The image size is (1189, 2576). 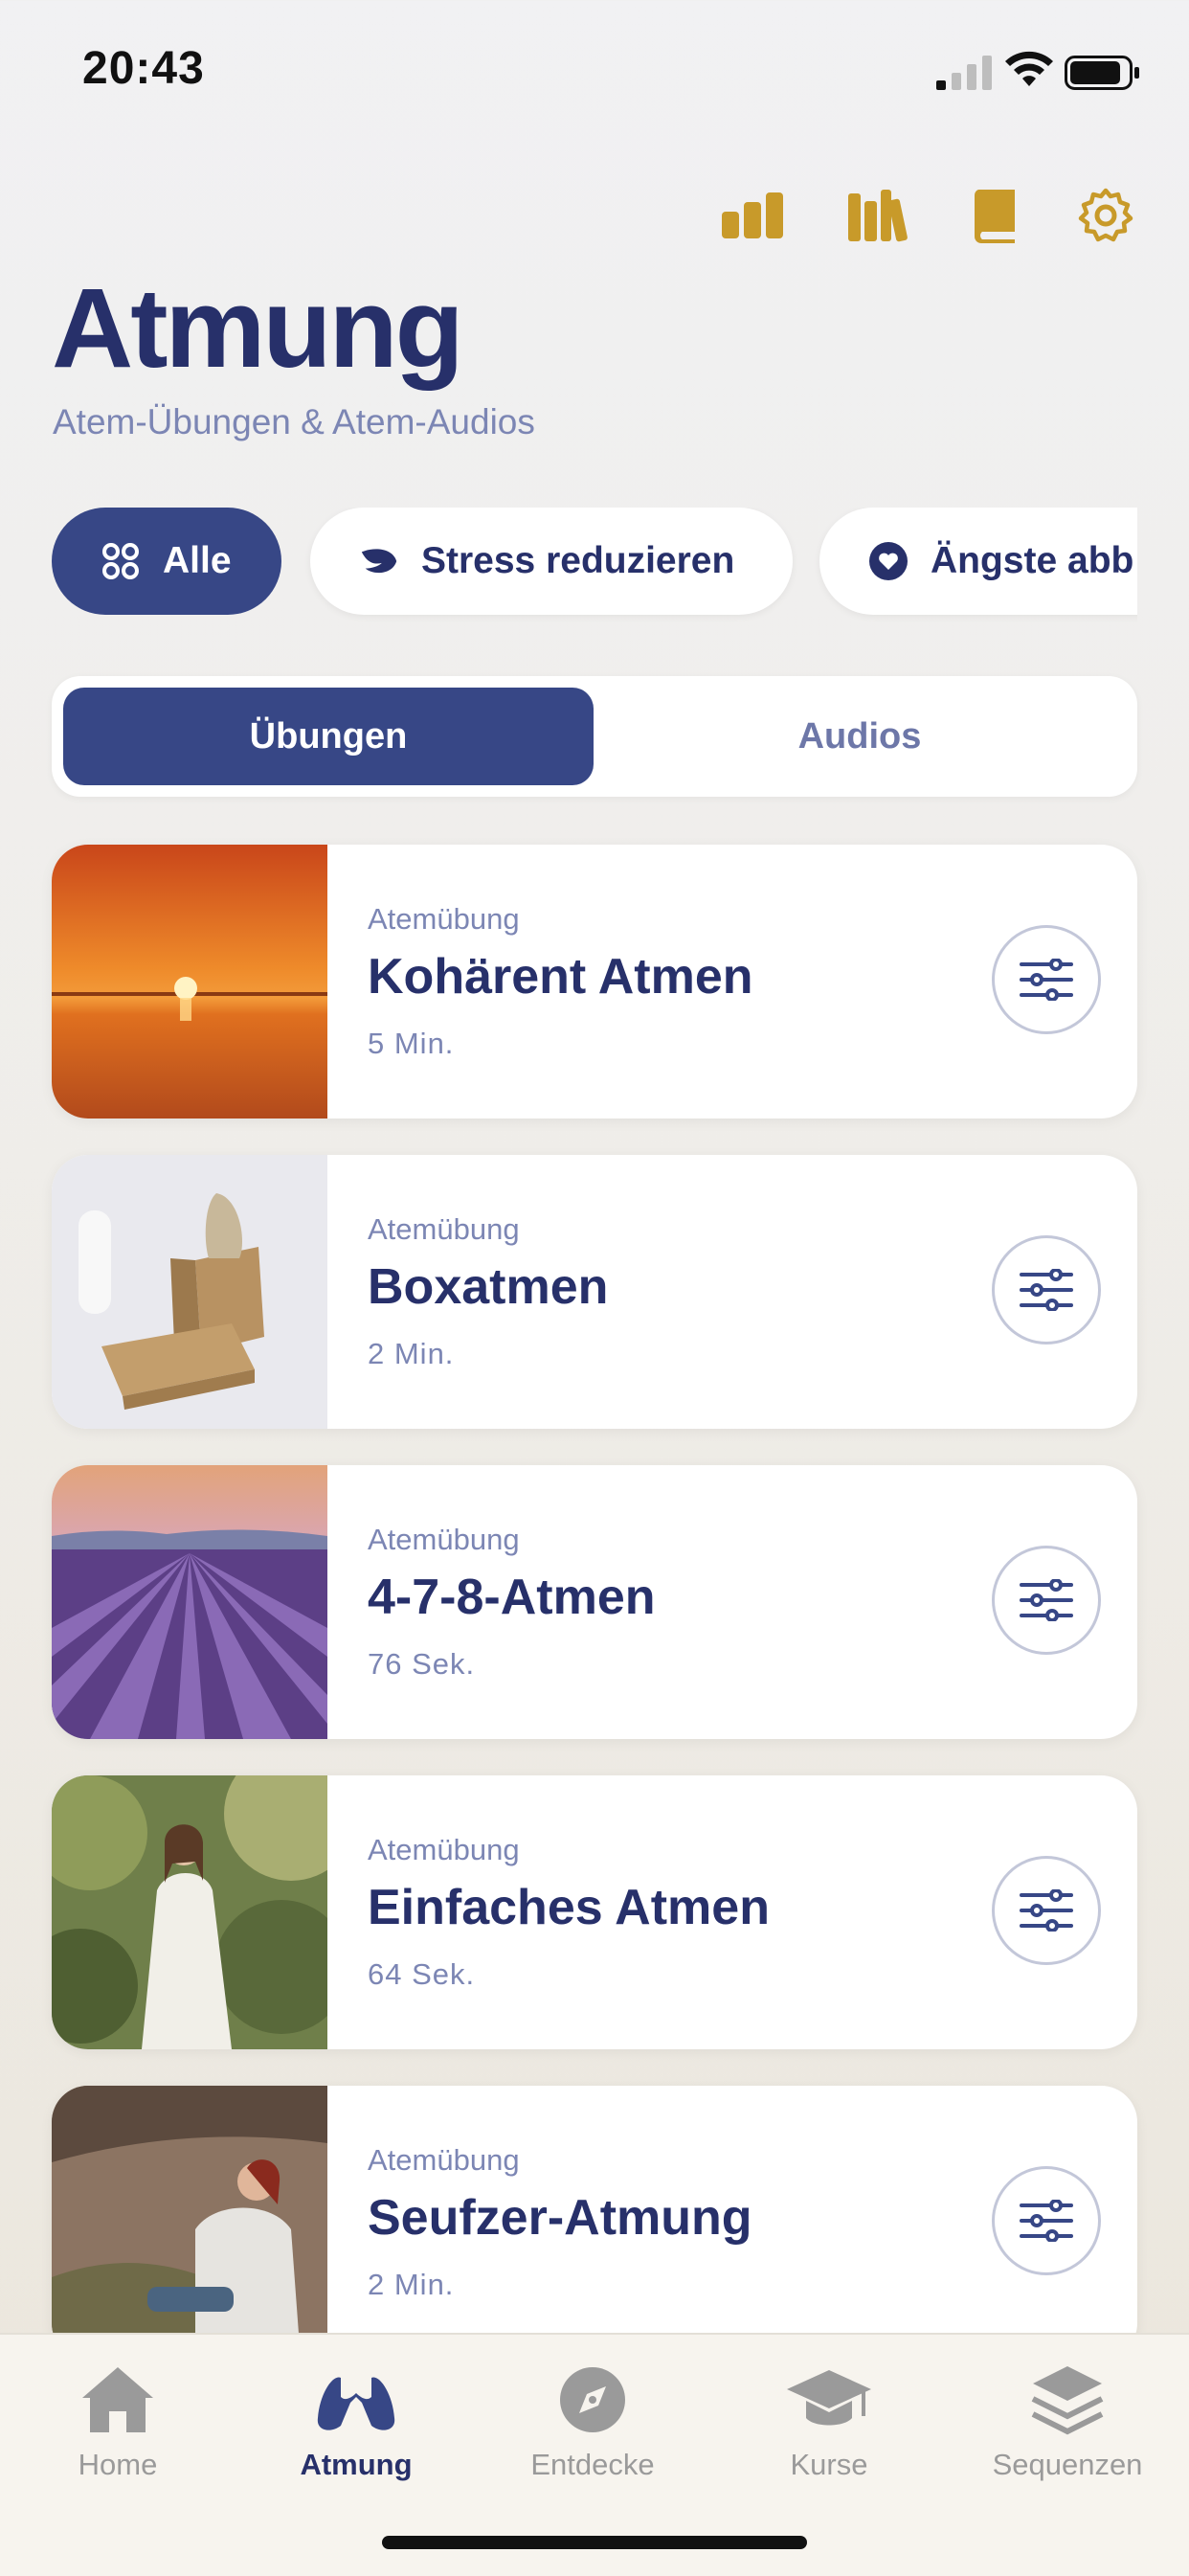 I want to click on tab-sequenzen: Sequenzen, so click(x=1067, y=2425).